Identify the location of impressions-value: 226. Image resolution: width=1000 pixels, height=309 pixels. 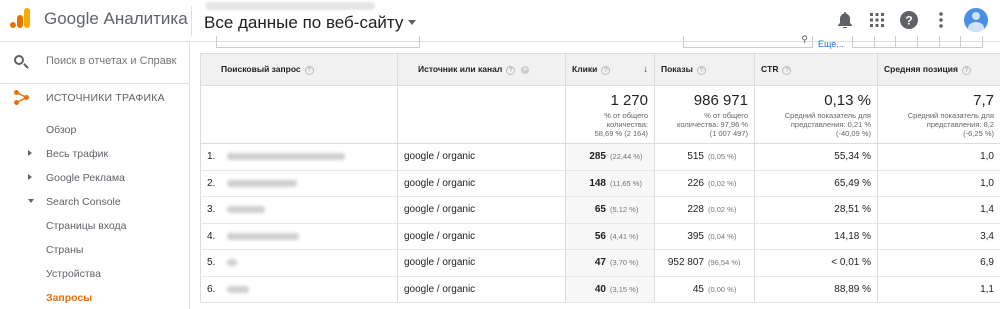
(695, 183).